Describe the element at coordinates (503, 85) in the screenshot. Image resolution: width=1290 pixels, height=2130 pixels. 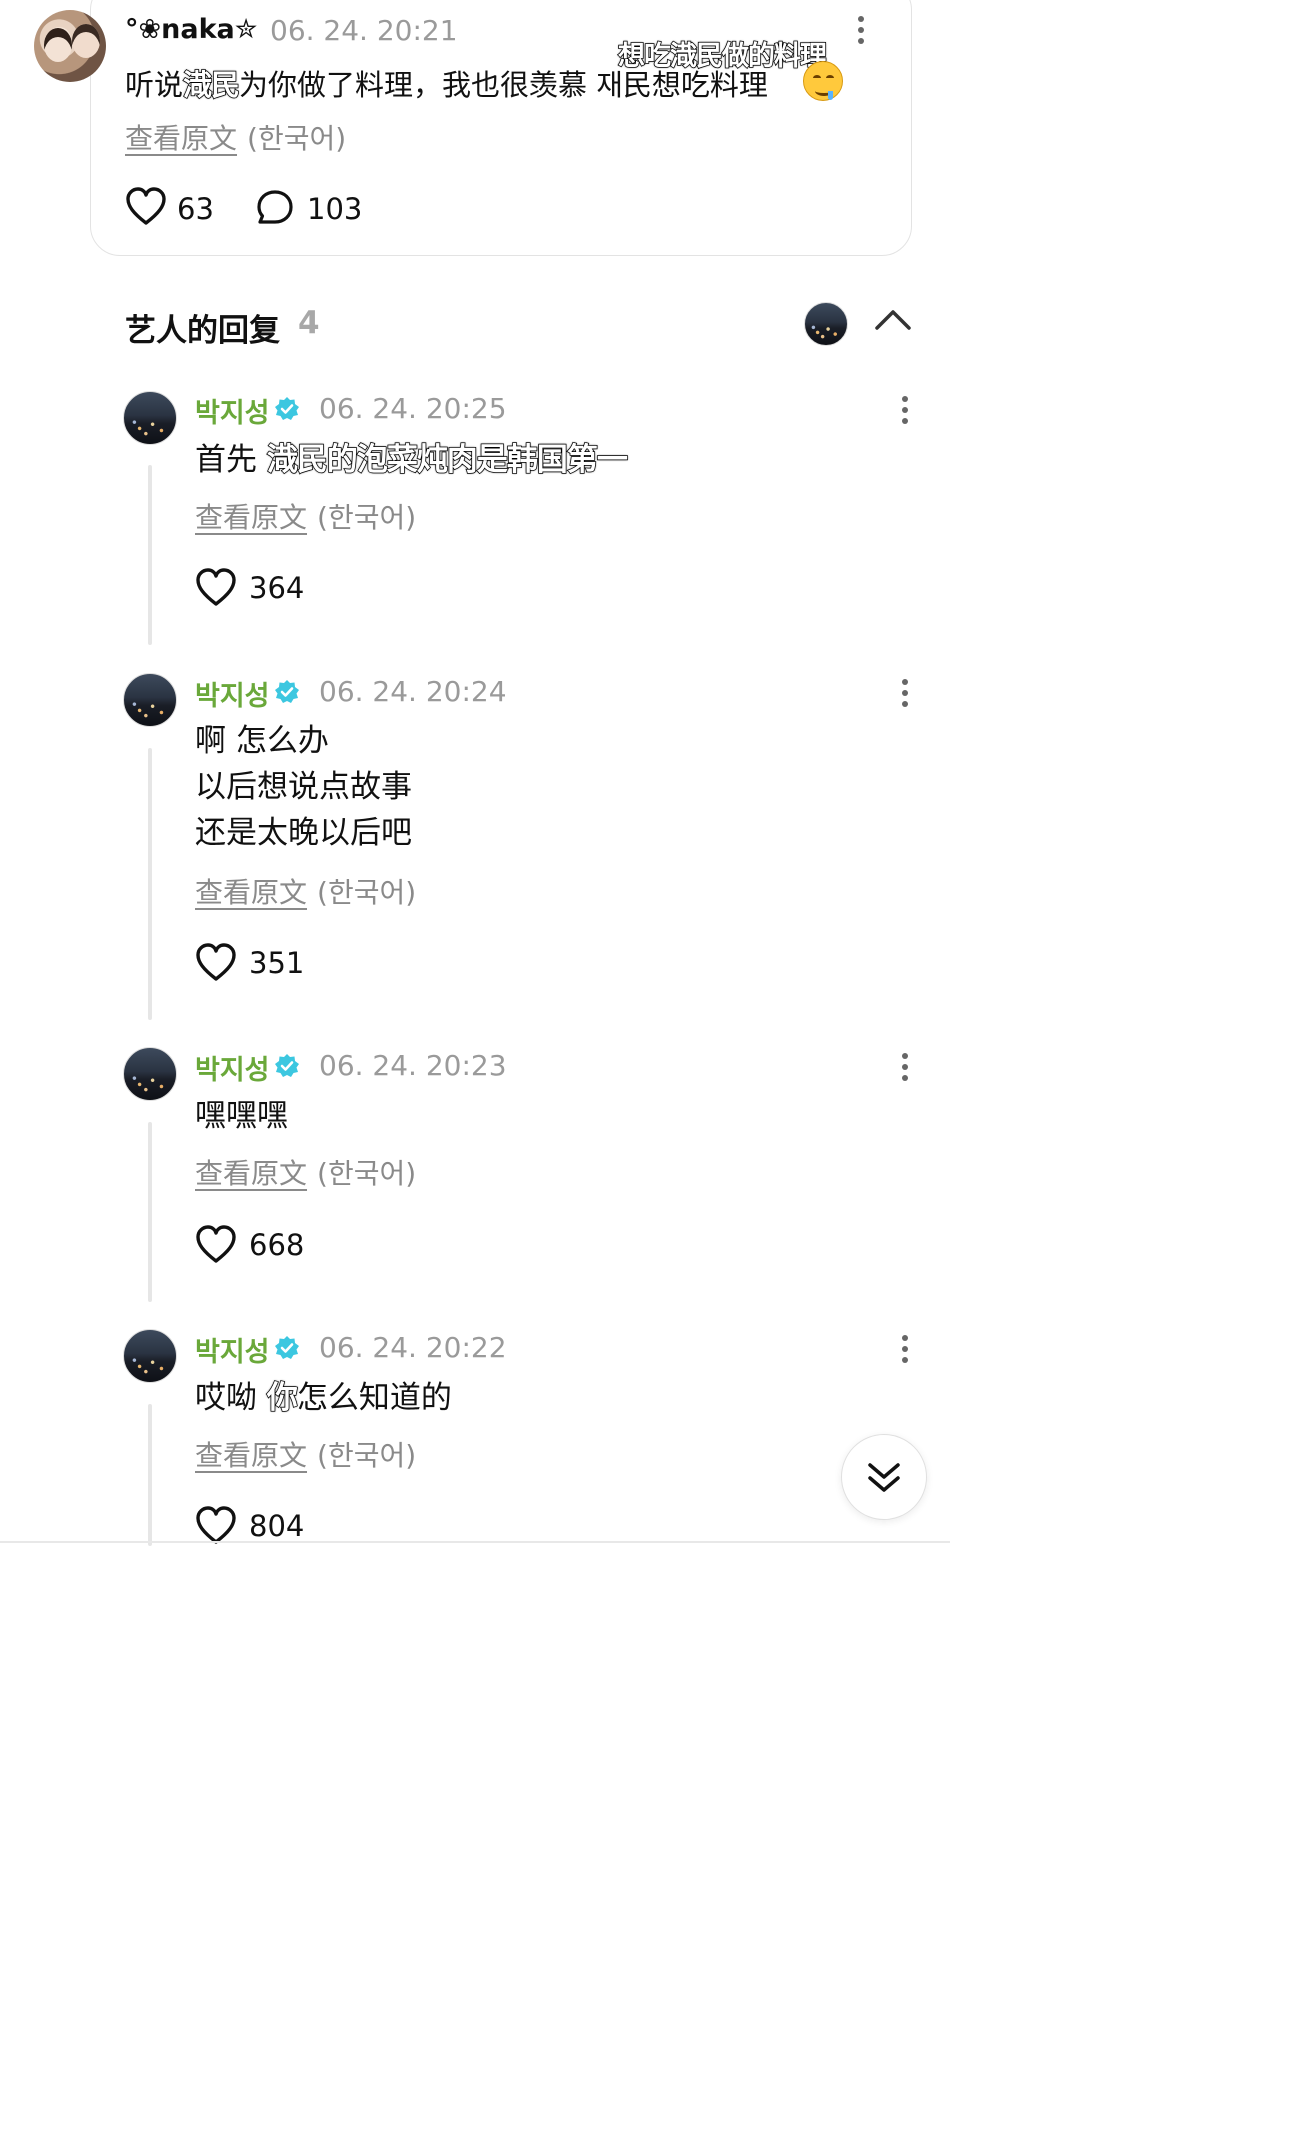
I see `post-text-suffix: 为你做了料理，我也很羡慕 재民想吃料理` at that location.